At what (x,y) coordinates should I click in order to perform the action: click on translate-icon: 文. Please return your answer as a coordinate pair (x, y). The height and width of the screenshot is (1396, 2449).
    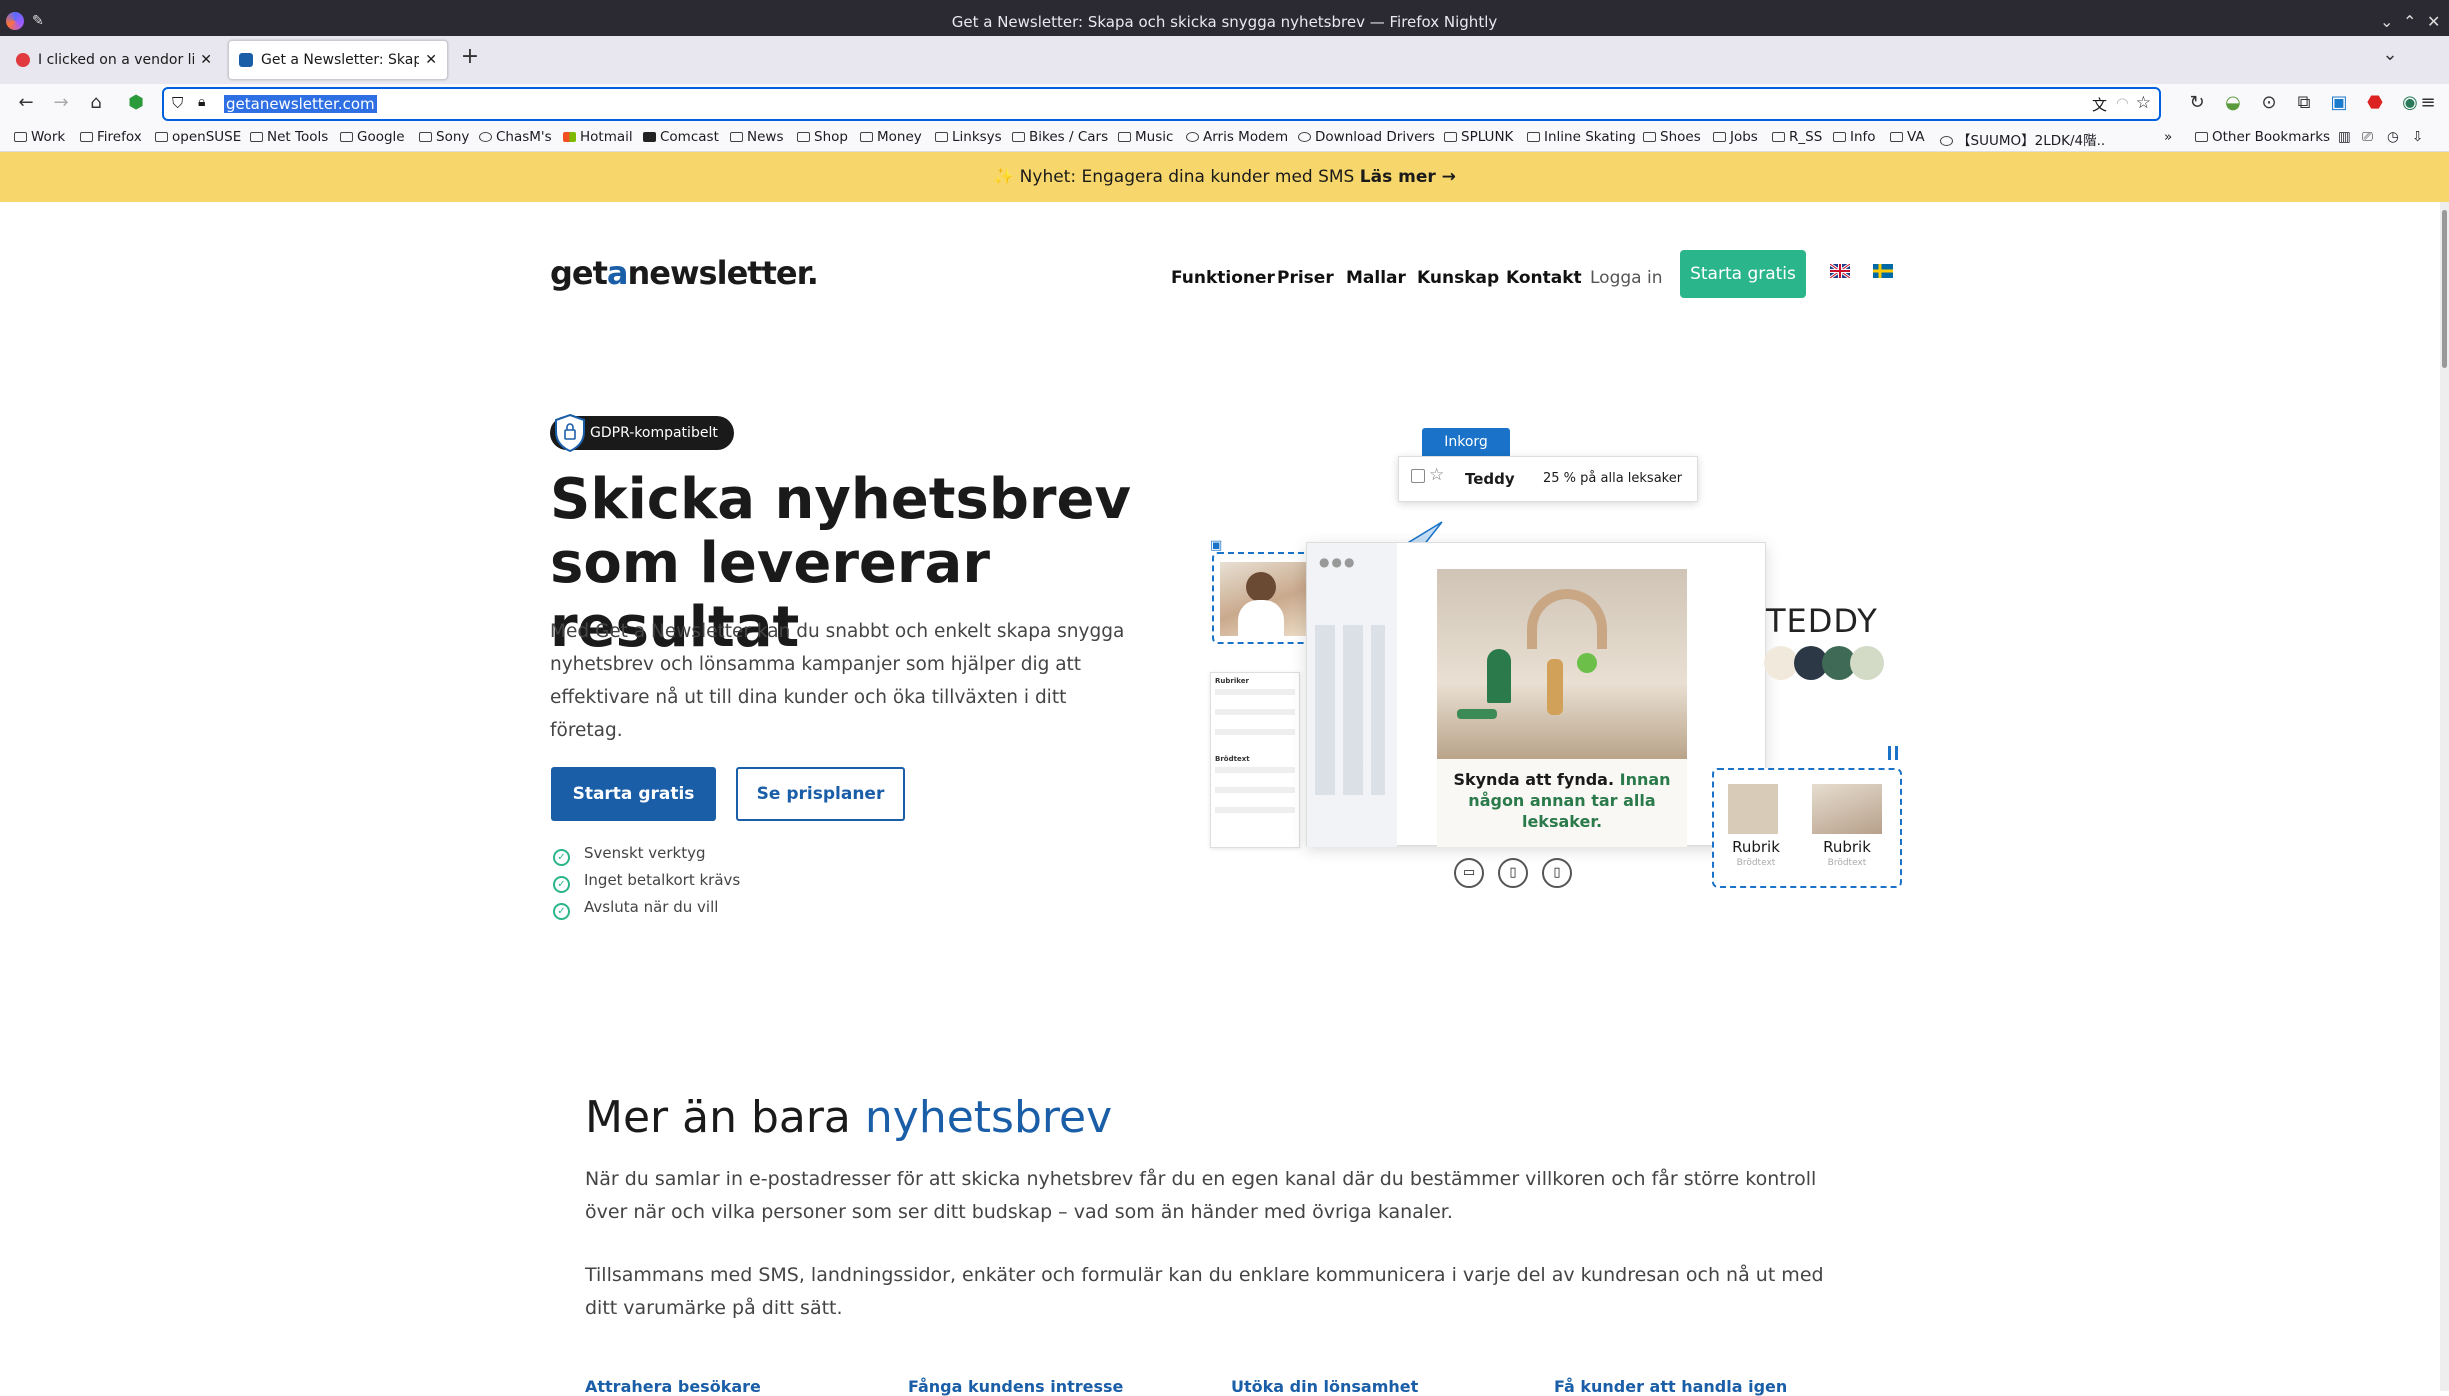
    Looking at the image, I should click on (2099, 104).